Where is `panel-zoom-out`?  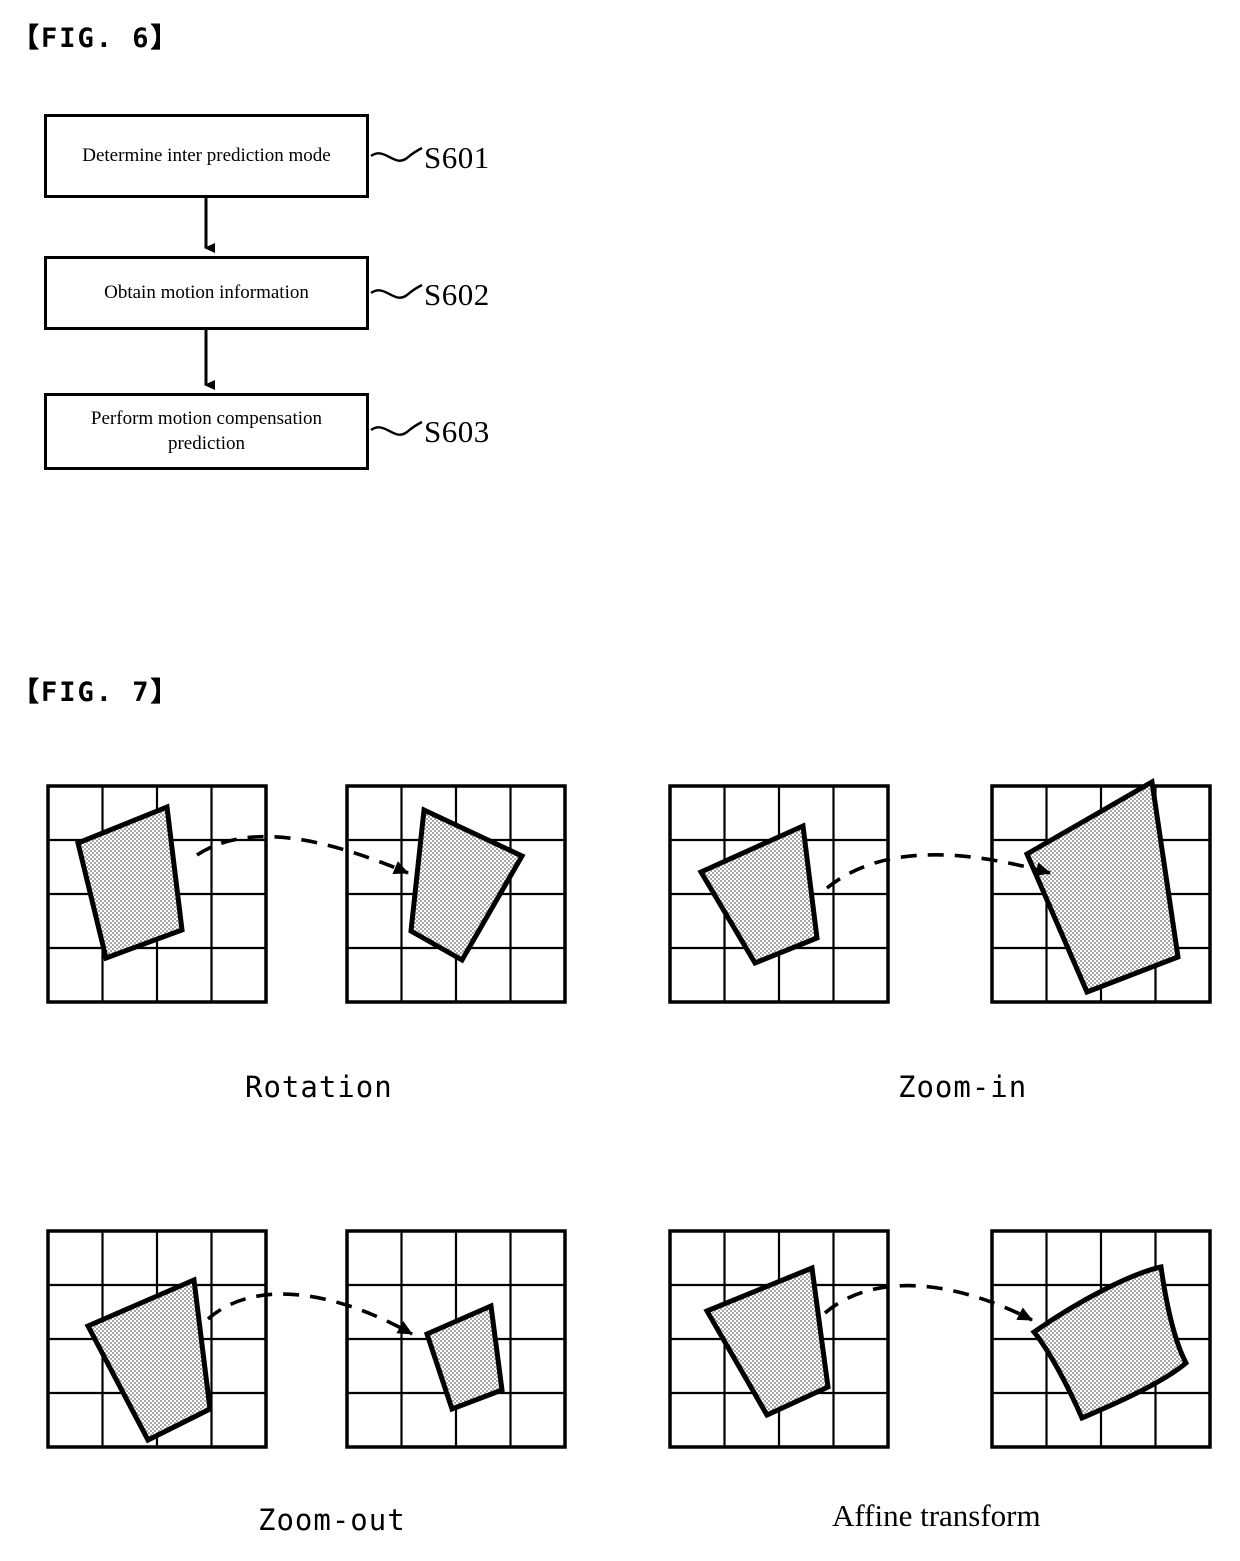 panel-zoom-out is located at coordinates (306, 1339).